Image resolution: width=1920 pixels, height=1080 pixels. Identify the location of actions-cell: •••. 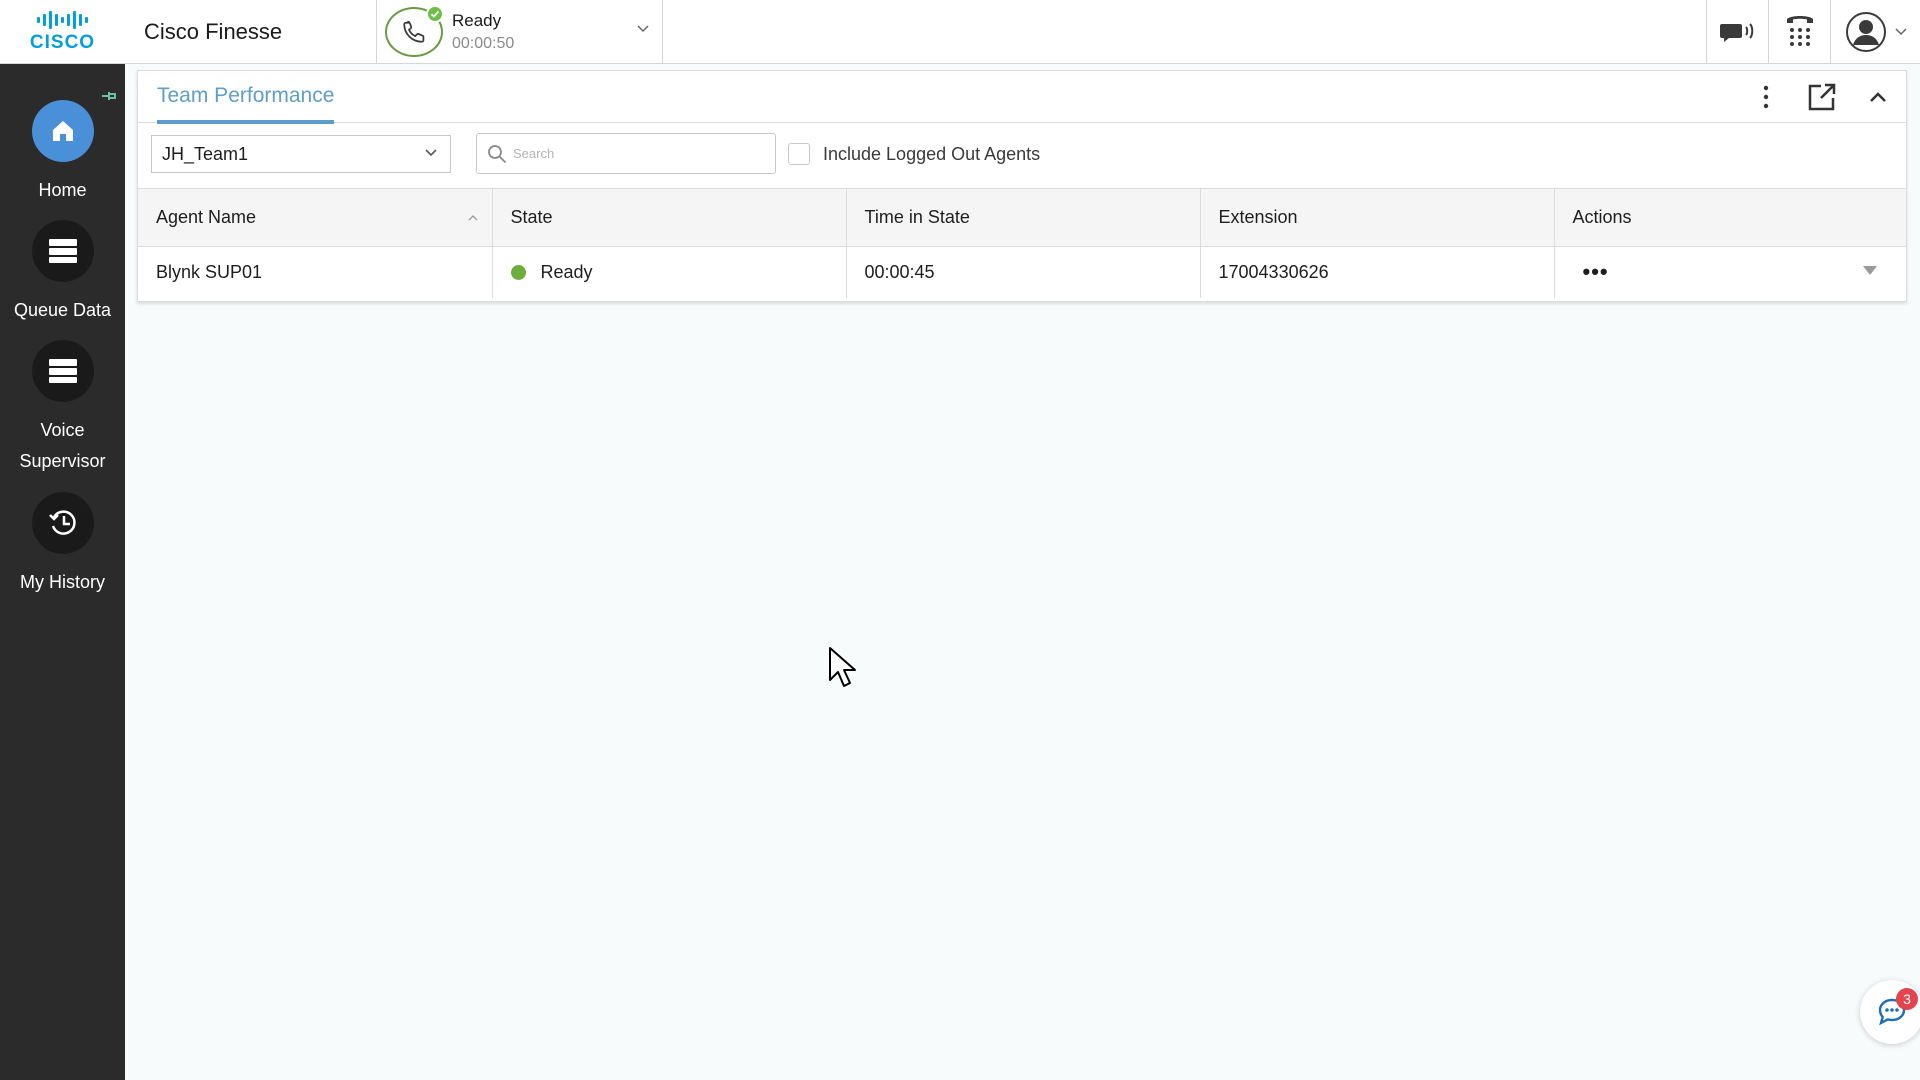
(1730, 272).